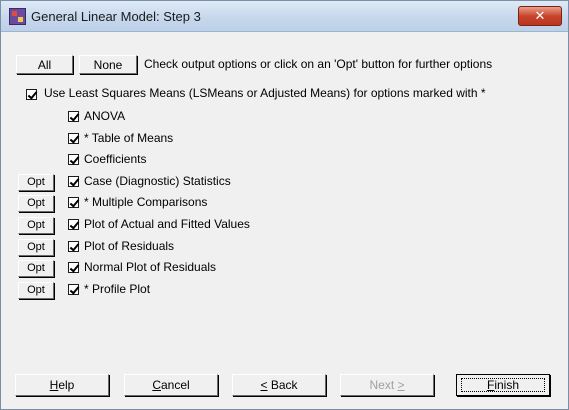 This screenshot has height=410, width=569. Describe the element at coordinates (167, 224) in the screenshot. I see `option-label-5: Plot of Actual and Fitted Values` at that location.